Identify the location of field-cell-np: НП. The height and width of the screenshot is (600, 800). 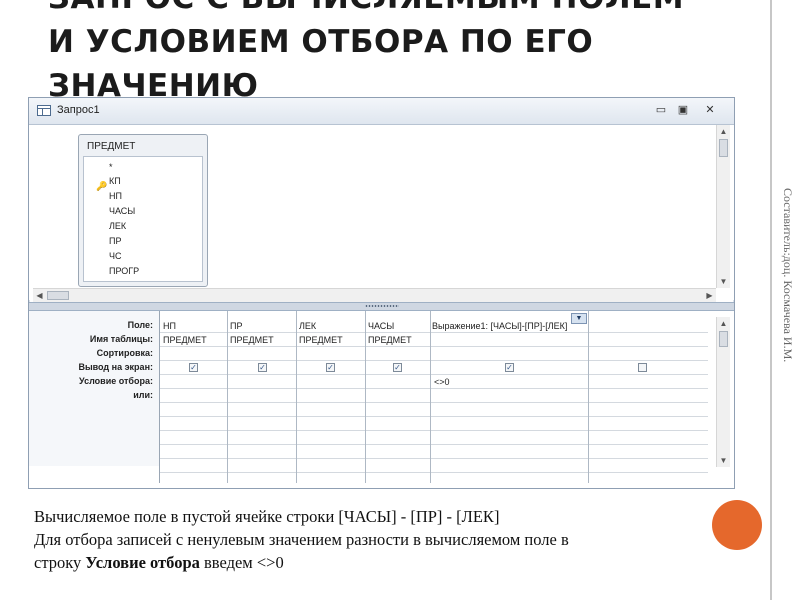
(194, 326).